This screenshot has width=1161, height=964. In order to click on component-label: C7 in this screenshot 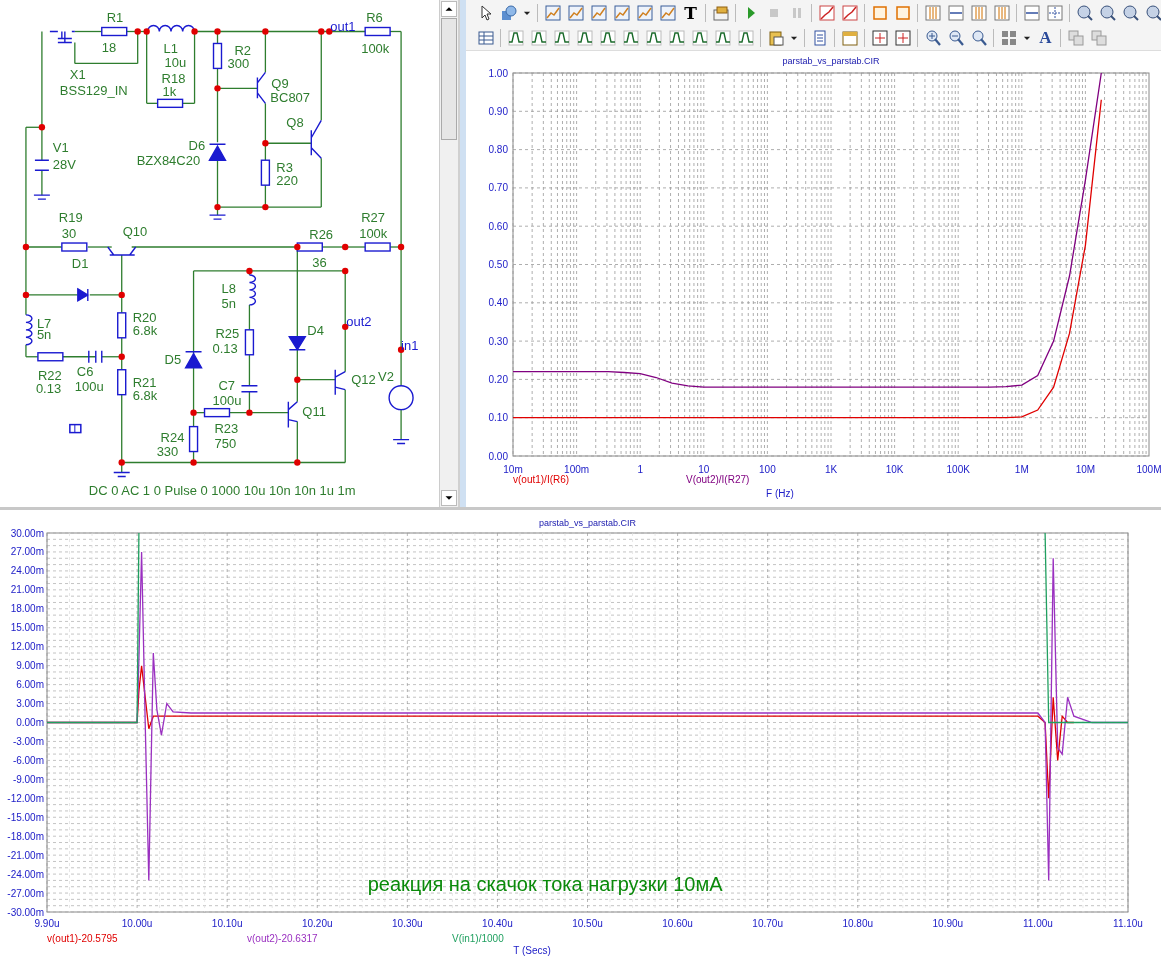, I will do `click(227, 386)`.